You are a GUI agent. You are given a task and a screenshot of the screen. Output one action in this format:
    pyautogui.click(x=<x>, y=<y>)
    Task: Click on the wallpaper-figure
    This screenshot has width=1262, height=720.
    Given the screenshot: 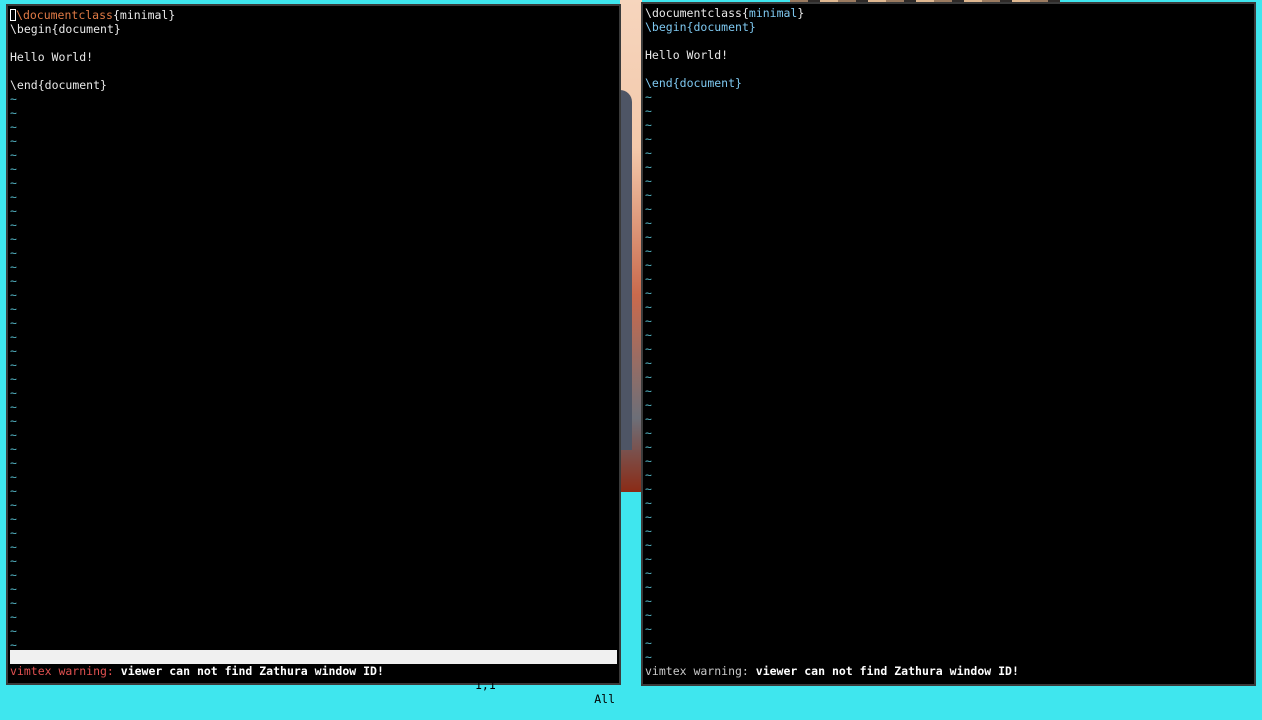 What is the action you would take?
    pyautogui.click(x=626, y=270)
    